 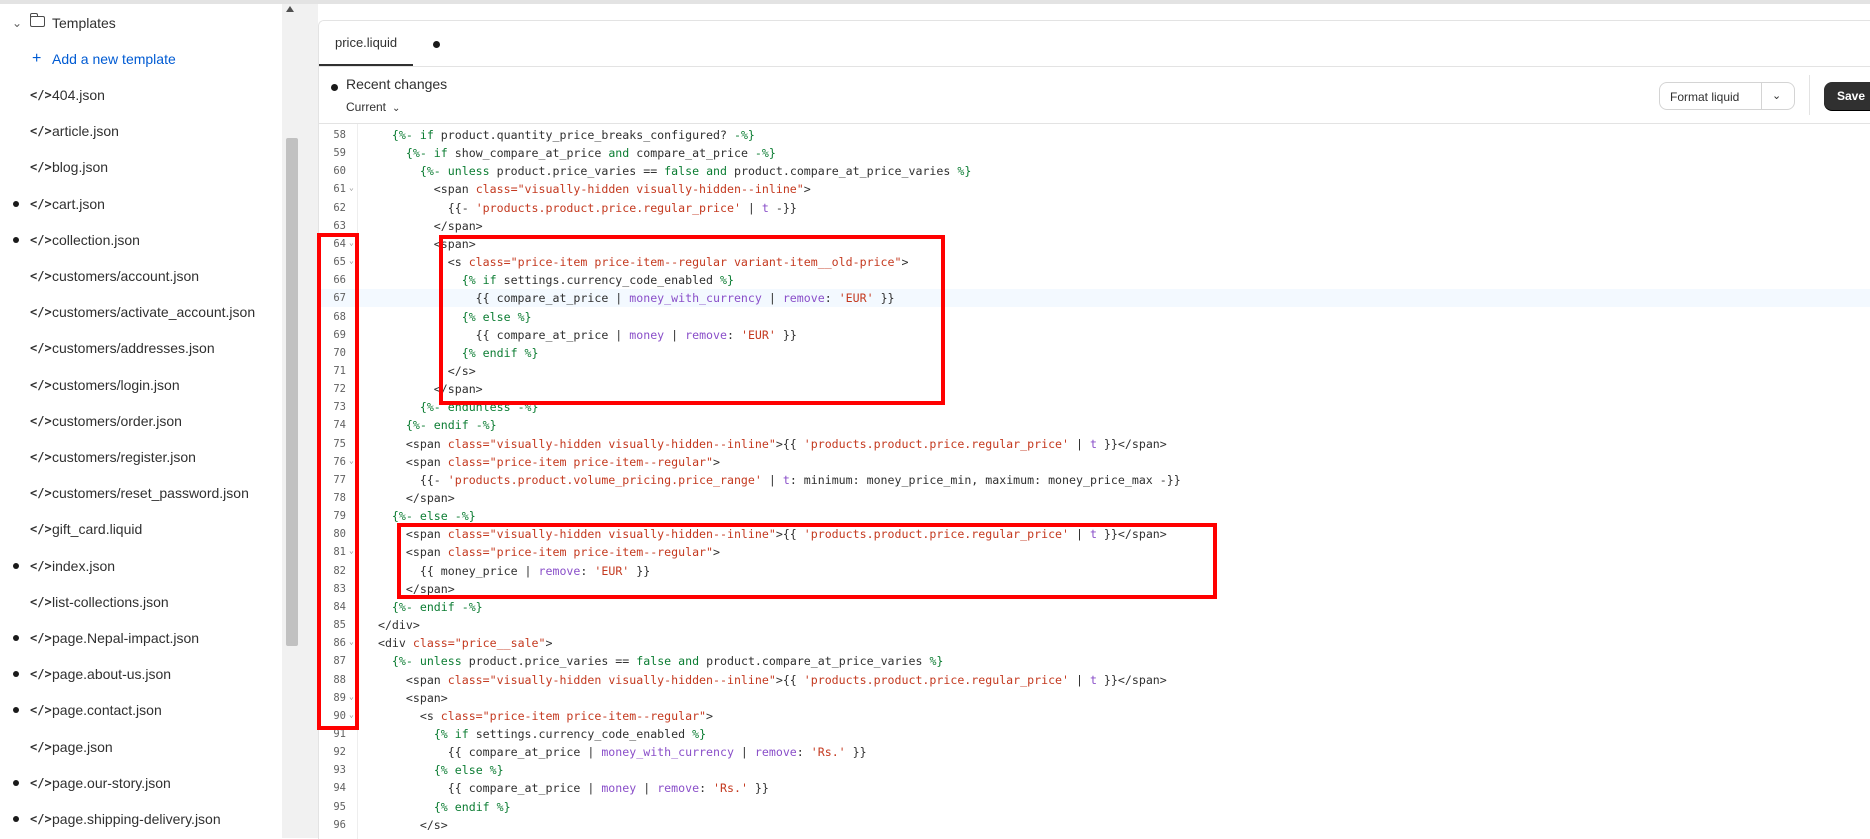 I want to click on code-line: 63 </span>, so click(x=1094, y=226).